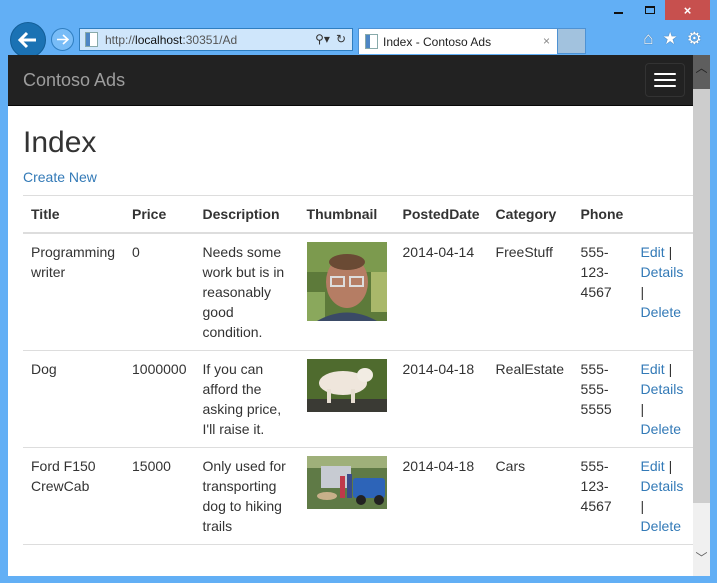  What do you see at coordinates (246, 214) in the screenshot?
I see `header-description: Description` at bounding box center [246, 214].